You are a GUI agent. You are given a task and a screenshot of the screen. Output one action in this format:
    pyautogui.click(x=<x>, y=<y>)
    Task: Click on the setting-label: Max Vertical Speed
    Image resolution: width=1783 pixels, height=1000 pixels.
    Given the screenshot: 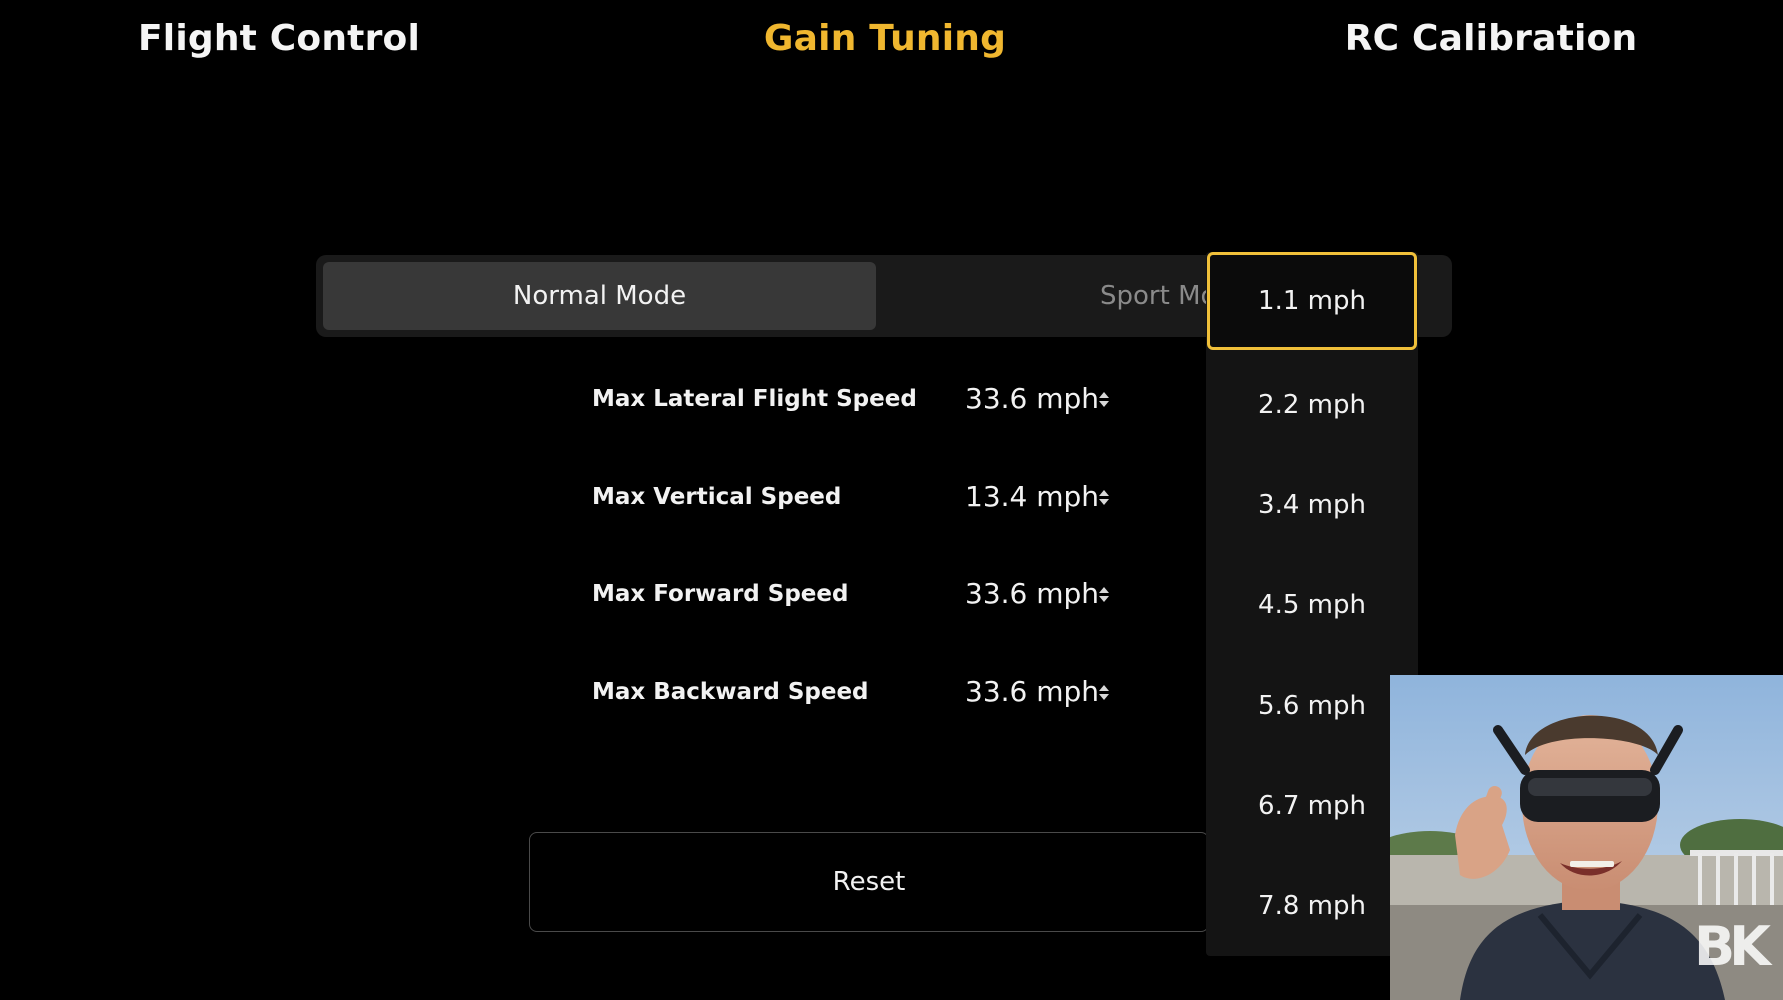 What is the action you would take?
    pyautogui.click(x=717, y=497)
    